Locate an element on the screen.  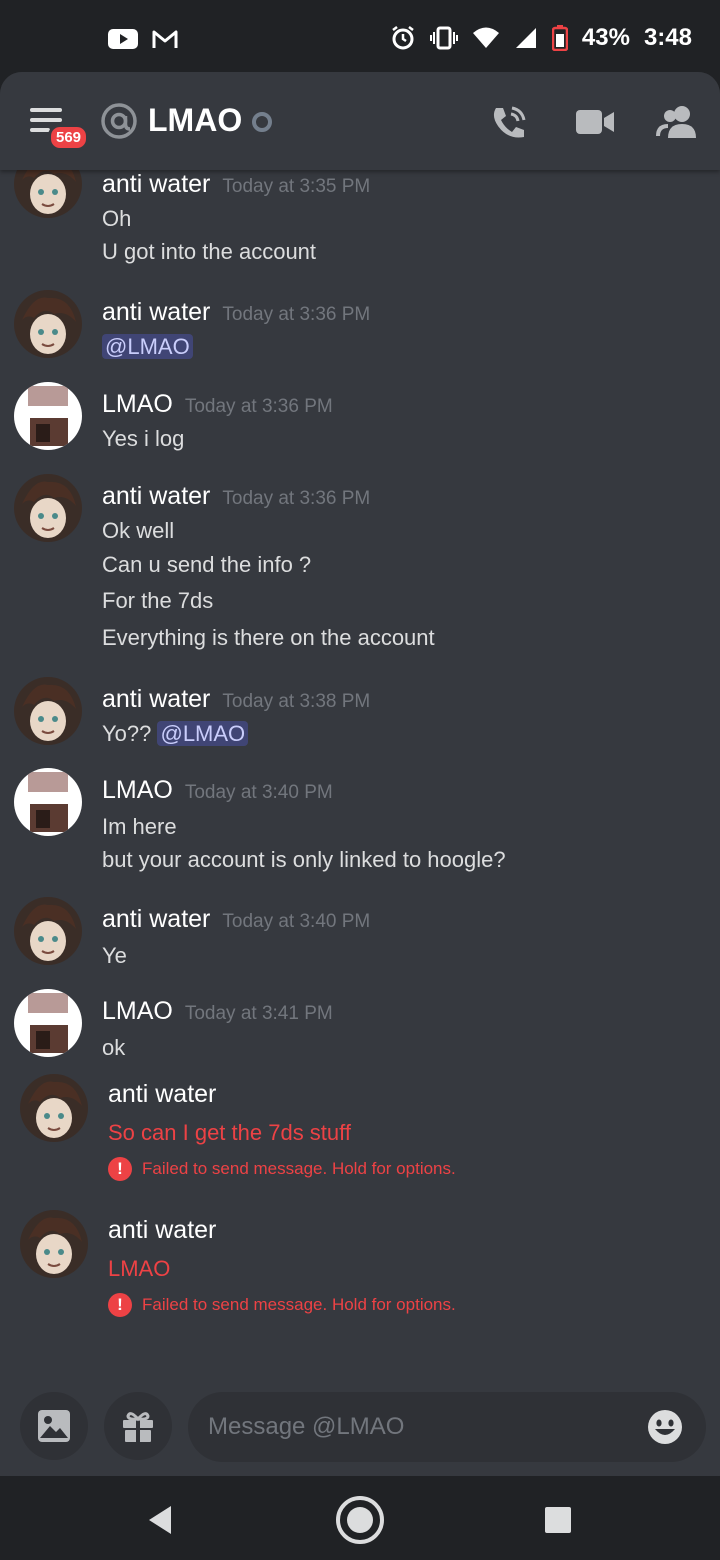
message-text: Everything is there on the account is located at coordinates (268, 637).